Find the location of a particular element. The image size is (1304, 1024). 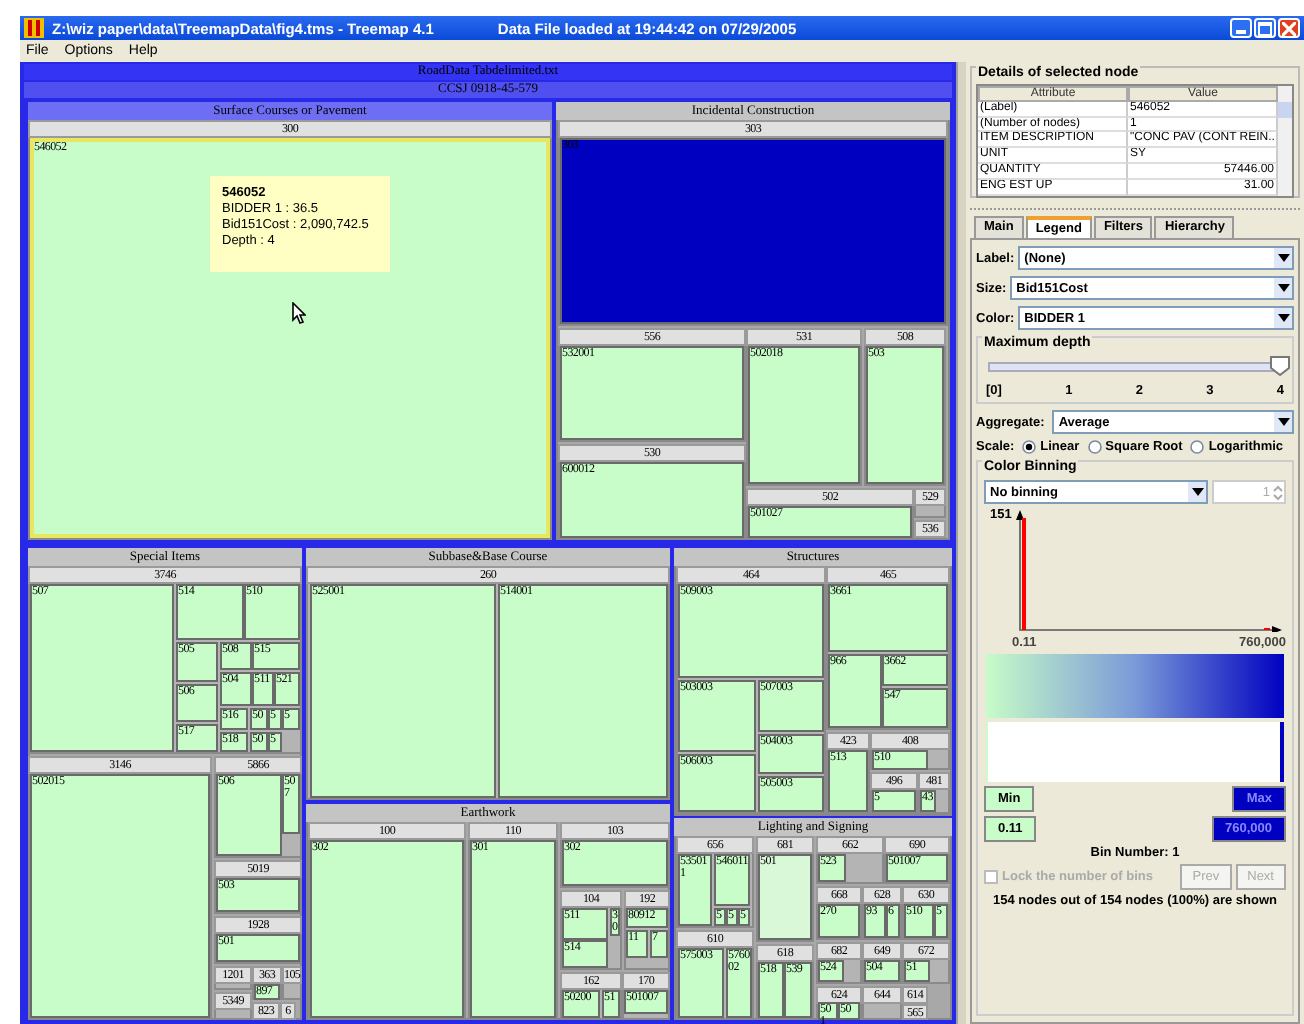

close-icon is located at coordinates (1289, 28).